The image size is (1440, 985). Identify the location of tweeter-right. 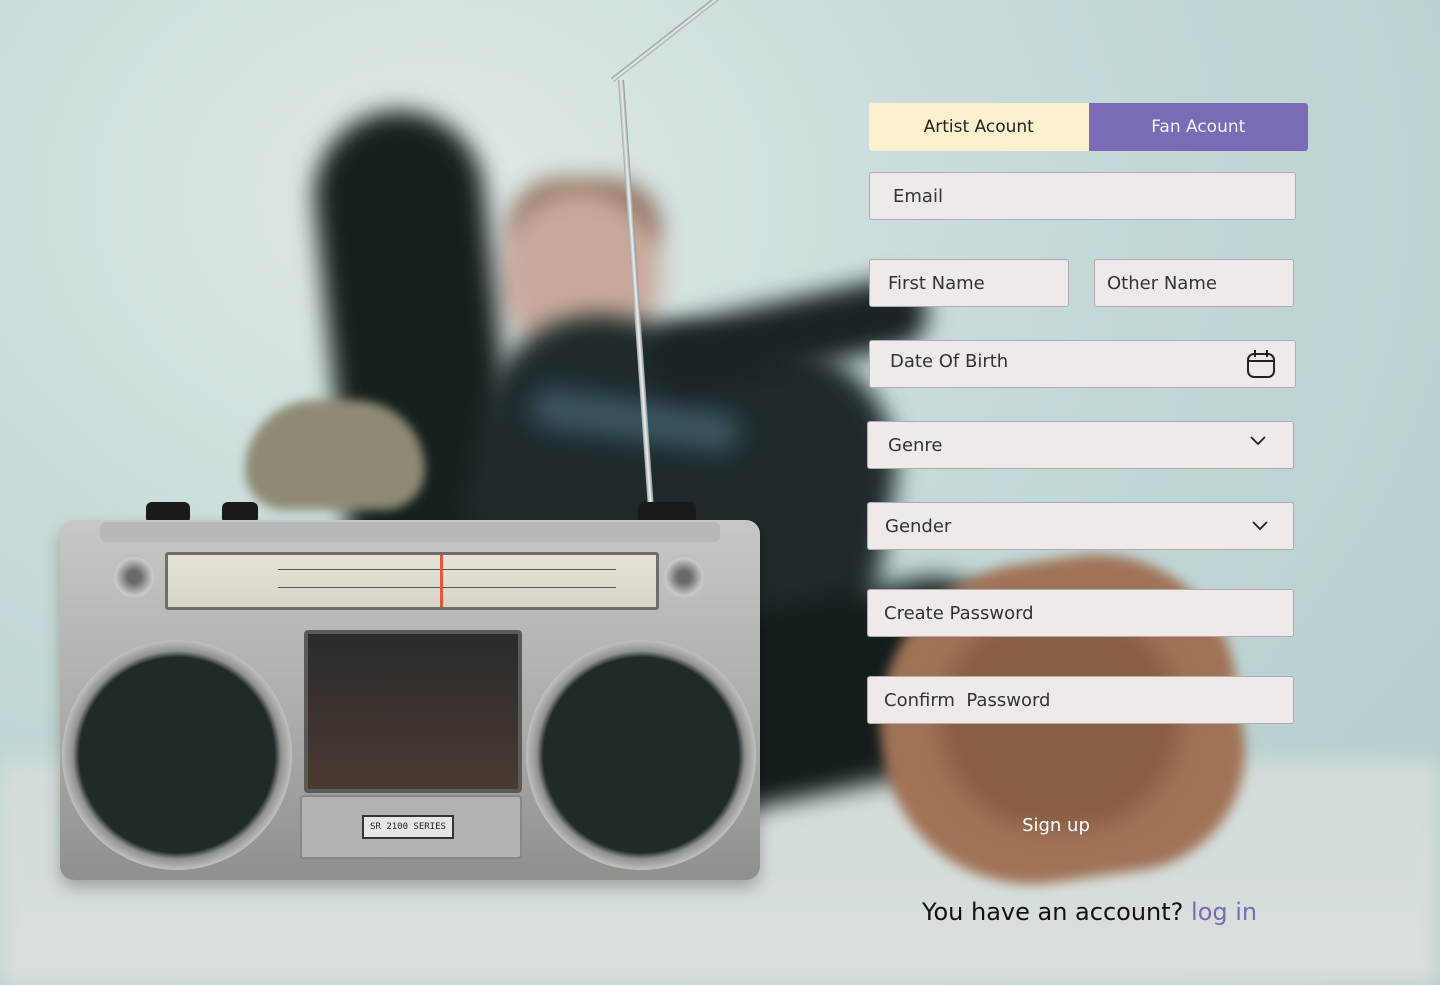
(684, 577).